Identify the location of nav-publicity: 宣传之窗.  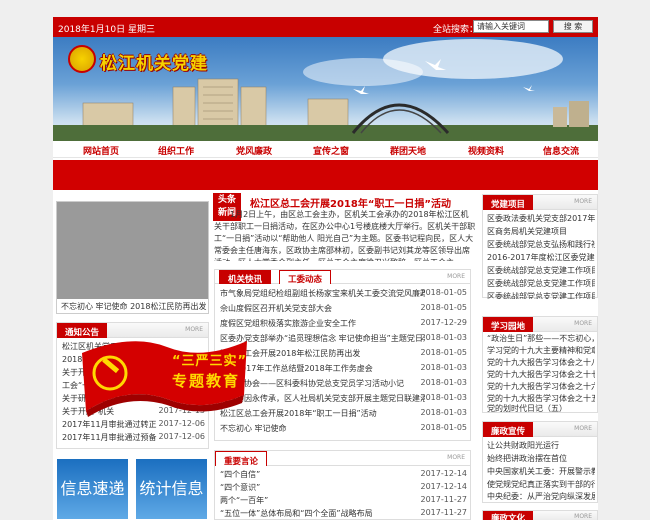
(331, 150).